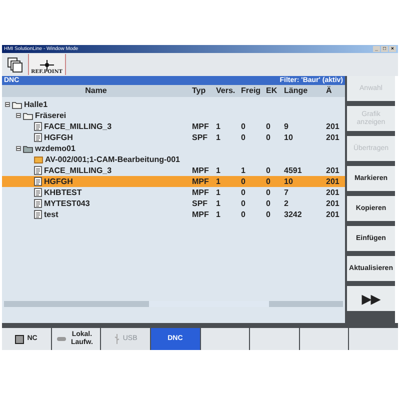 This screenshot has width=400, height=400. Describe the element at coordinates (334, 91) in the screenshot. I see `column-header: Ä` at that location.